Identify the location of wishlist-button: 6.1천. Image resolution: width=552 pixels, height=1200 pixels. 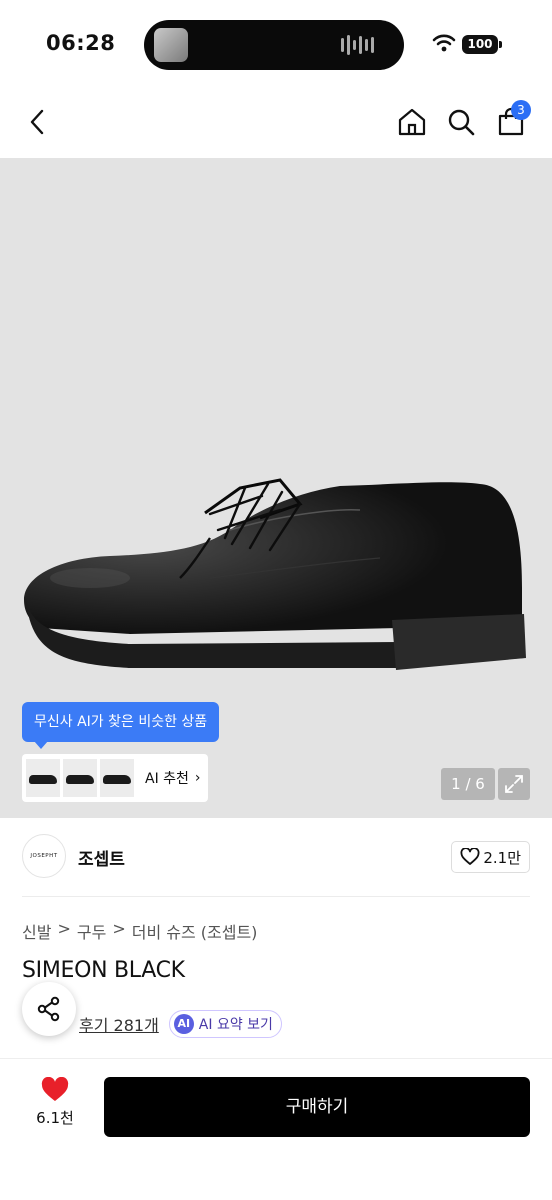
(55, 1108).